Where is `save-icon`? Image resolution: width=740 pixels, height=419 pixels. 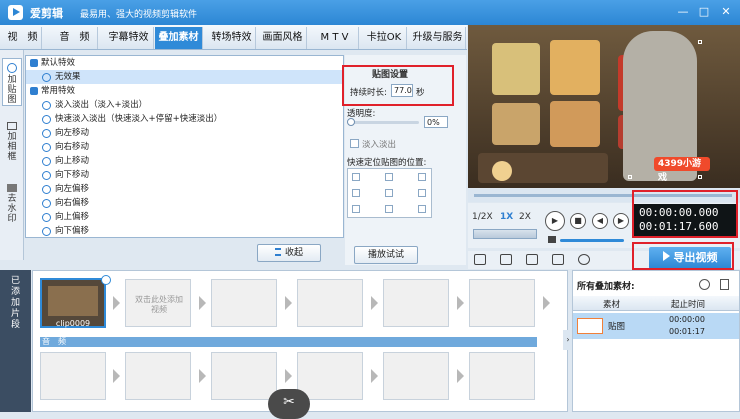 save-icon is located at coordinates (532, 259).